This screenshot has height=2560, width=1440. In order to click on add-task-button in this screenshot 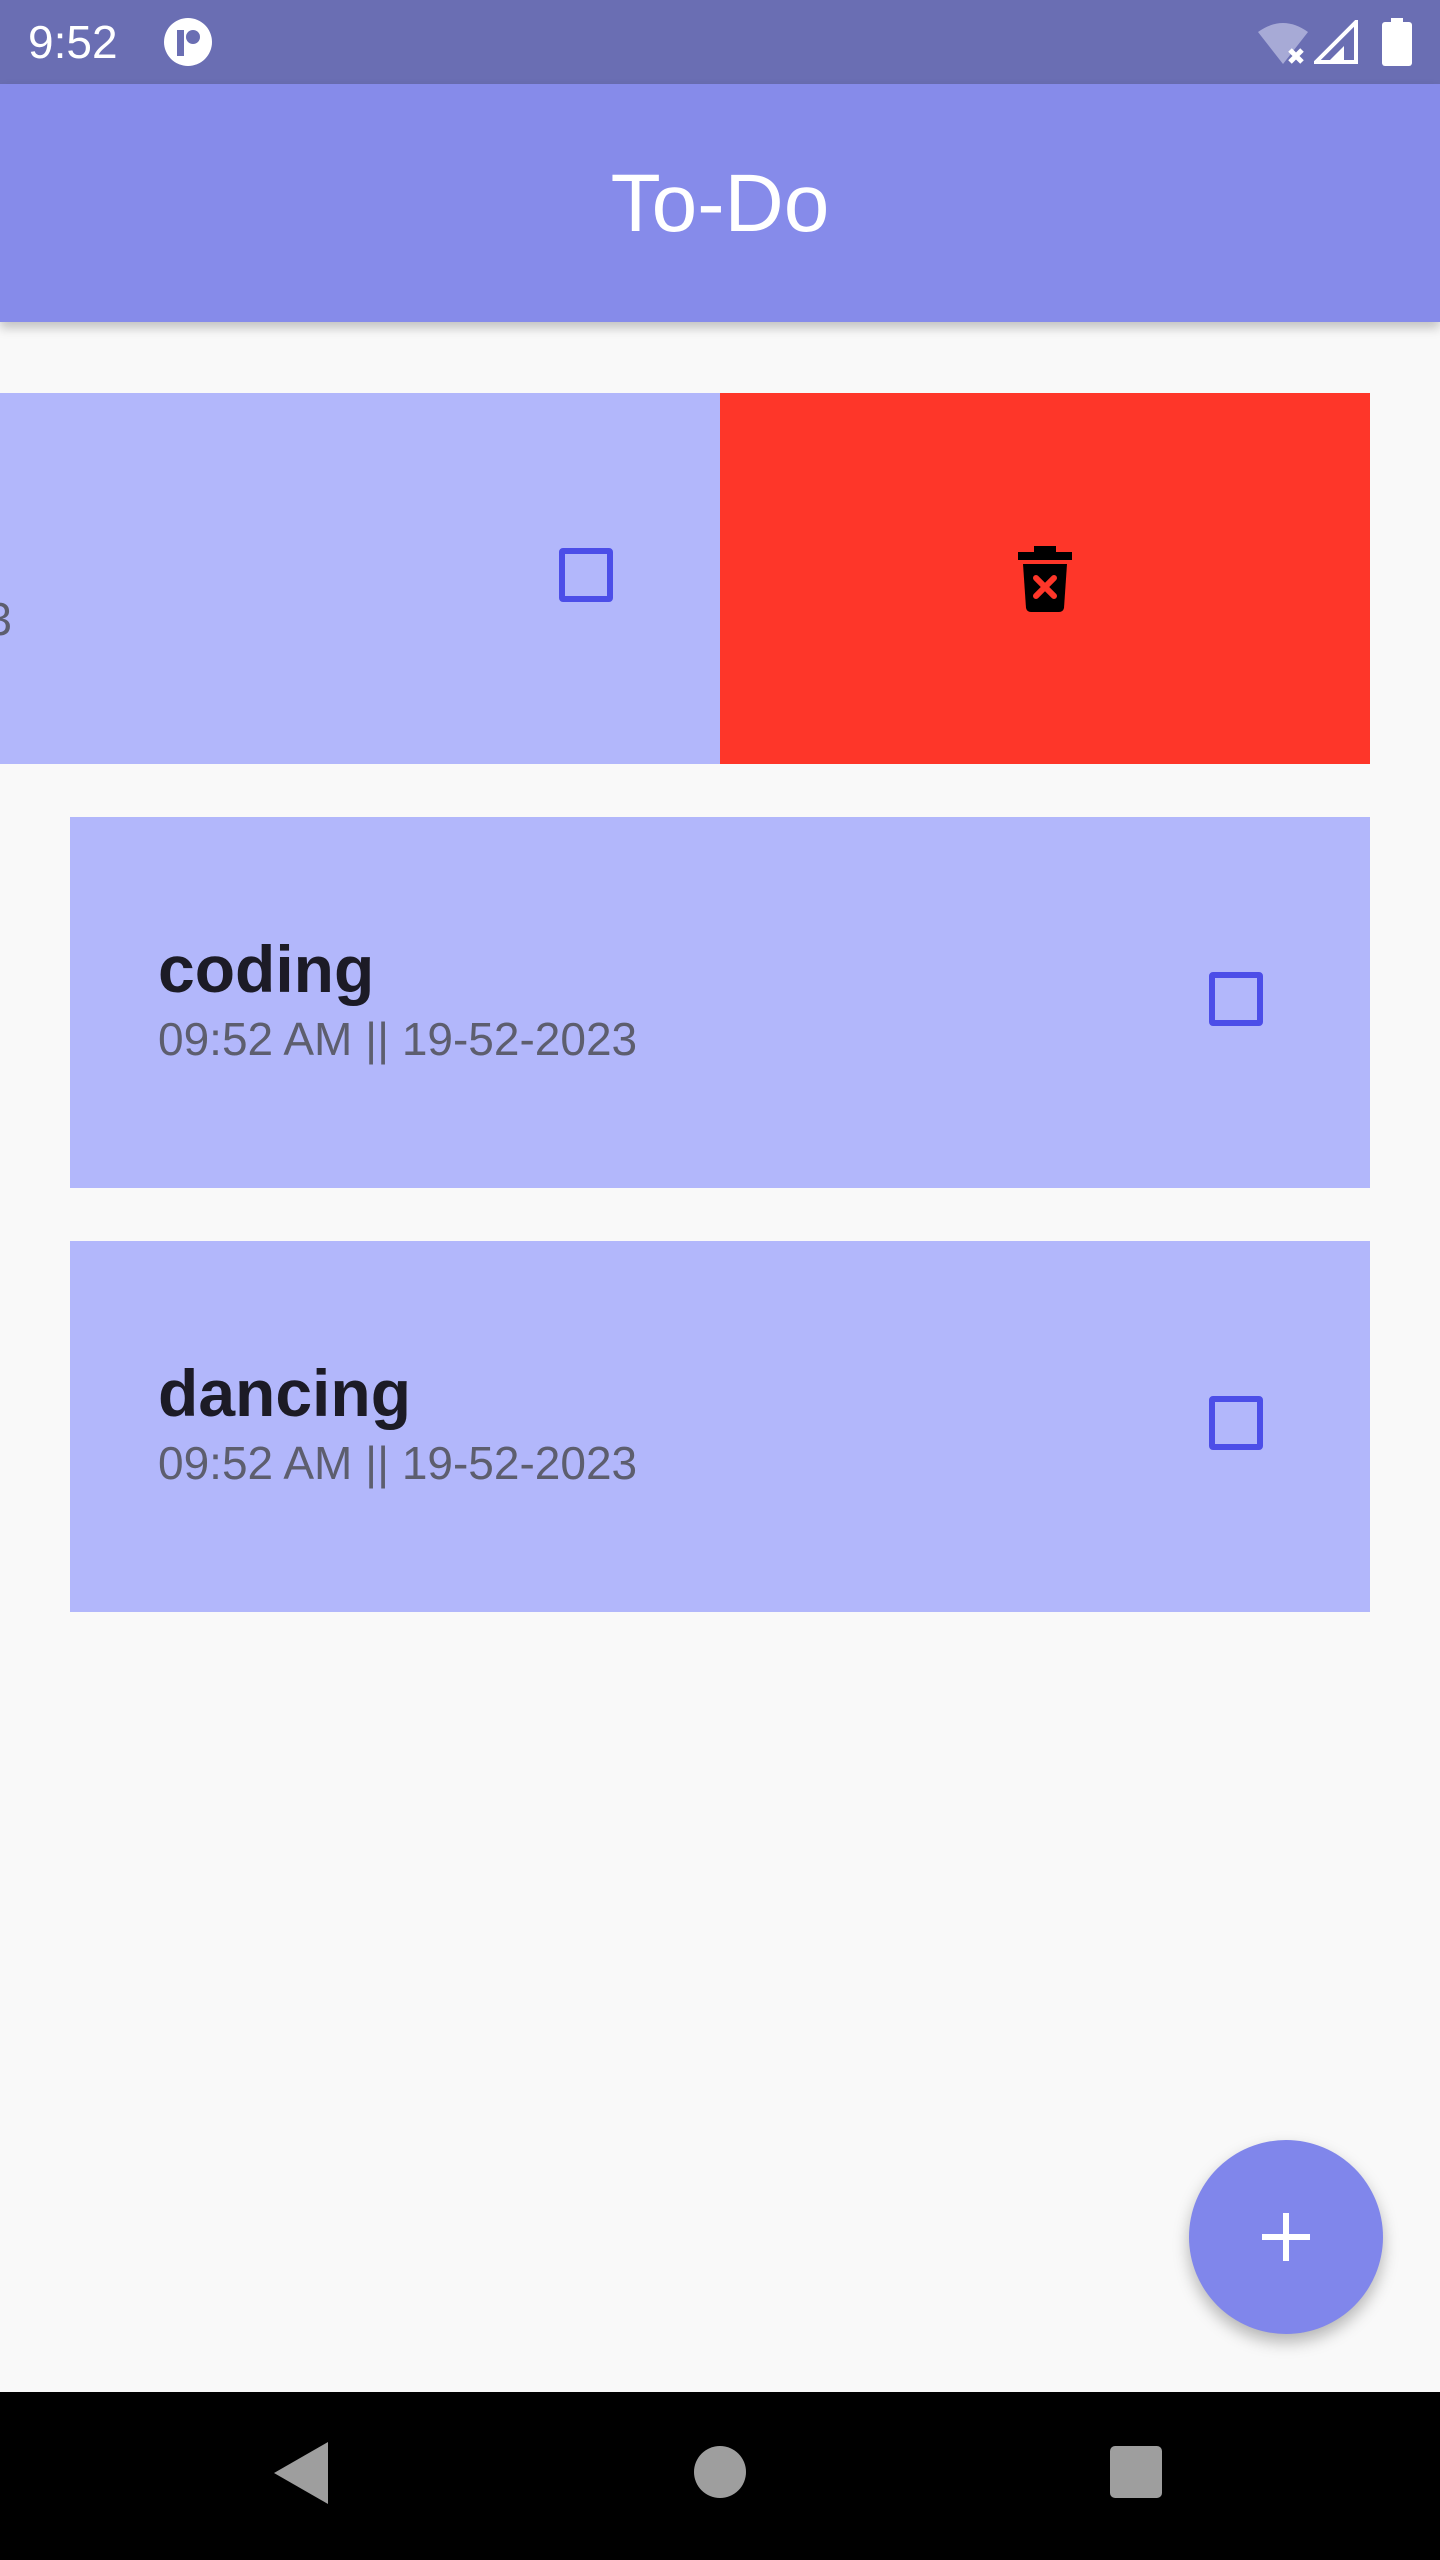, I will do `click(1286, 2237)`.